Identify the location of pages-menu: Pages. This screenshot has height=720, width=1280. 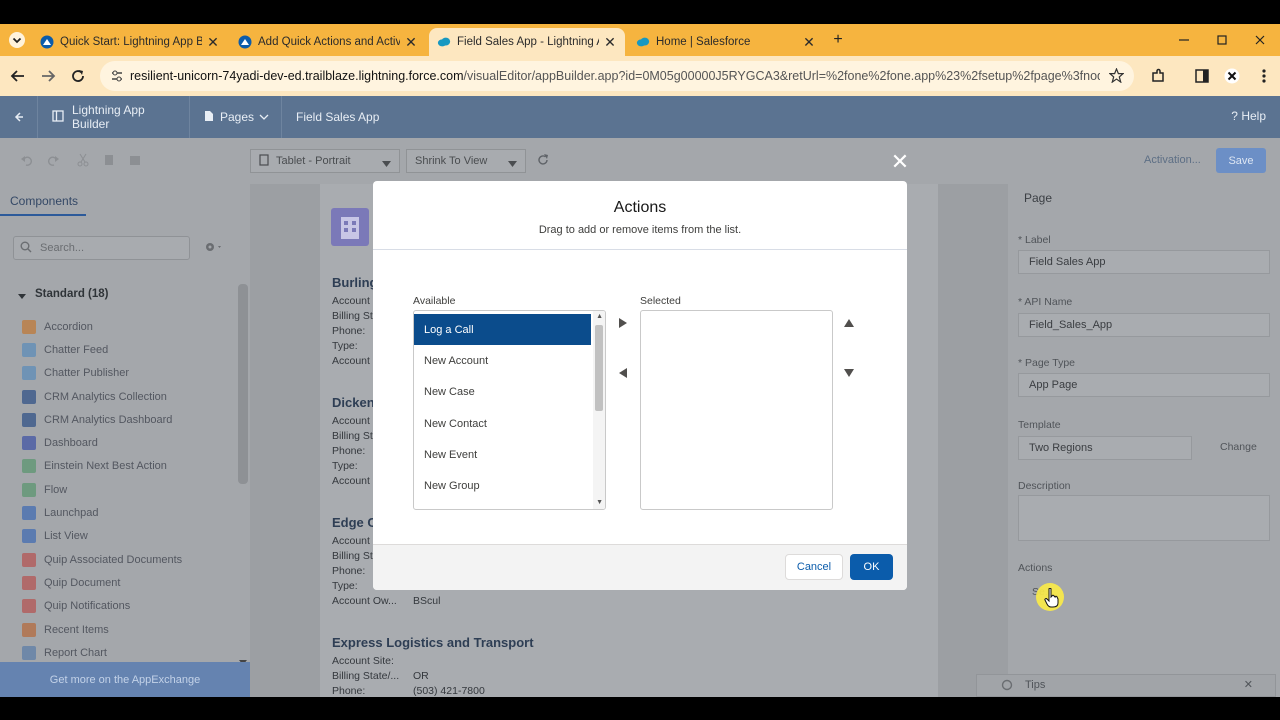
(236, 117).